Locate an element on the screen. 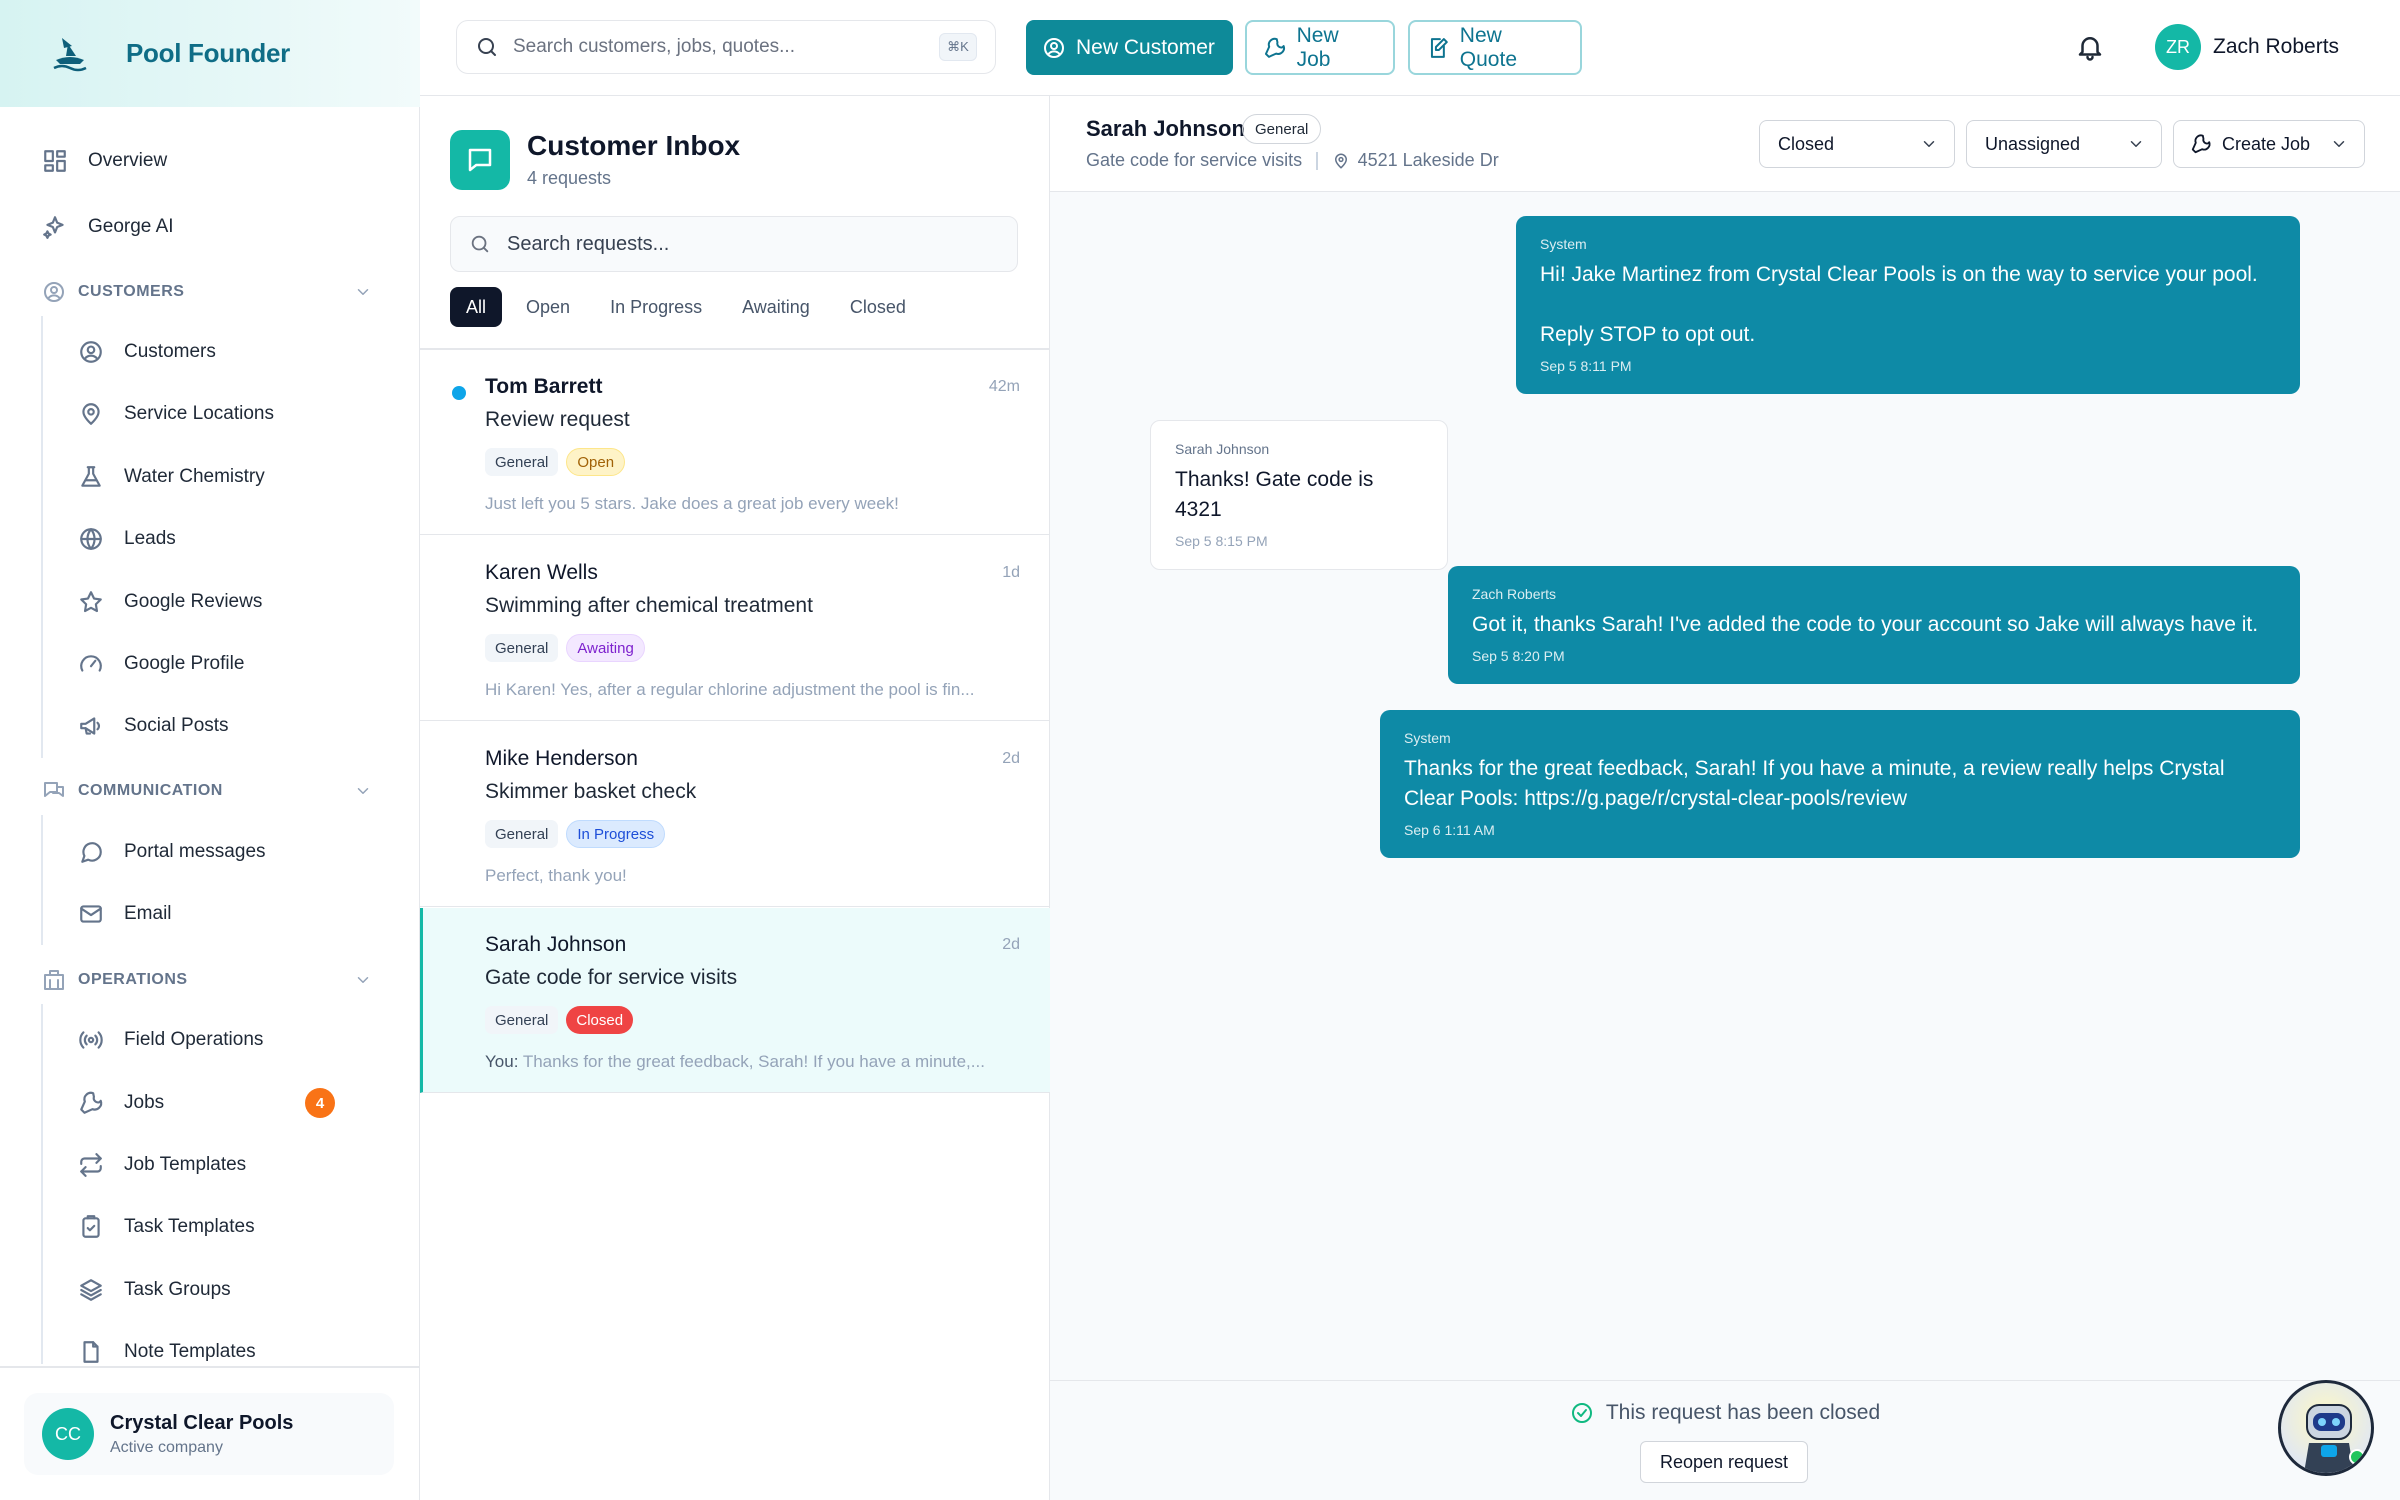 The image size is (2400, 1500). nav-portal-messages: Portal messages is located at coordinates (172, 852).